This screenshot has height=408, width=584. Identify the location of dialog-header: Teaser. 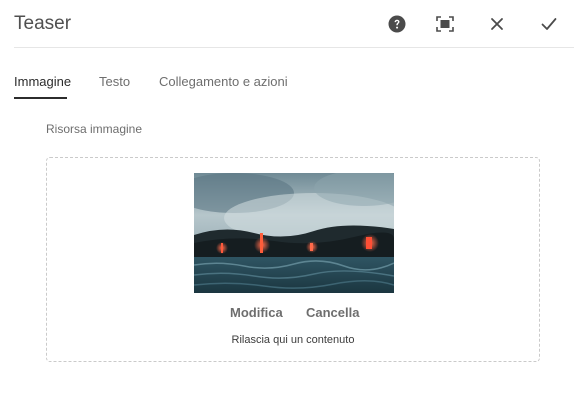
(292, 24).